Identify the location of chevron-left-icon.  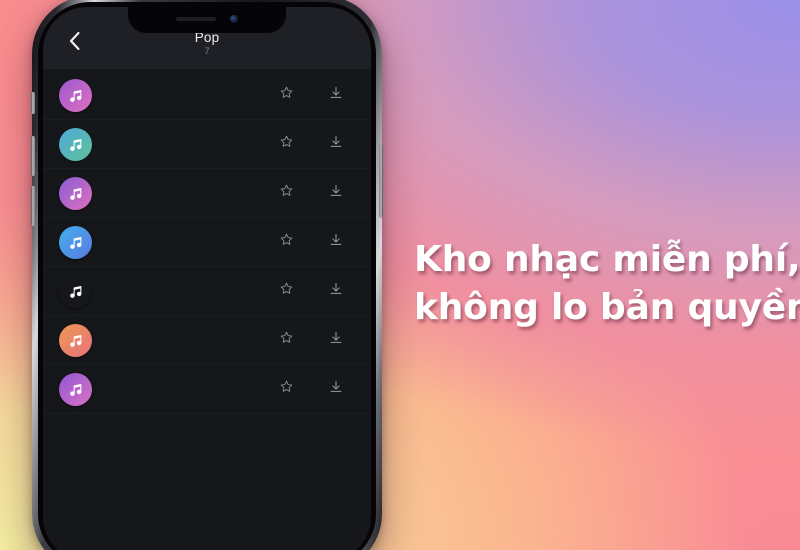
(74, 41).